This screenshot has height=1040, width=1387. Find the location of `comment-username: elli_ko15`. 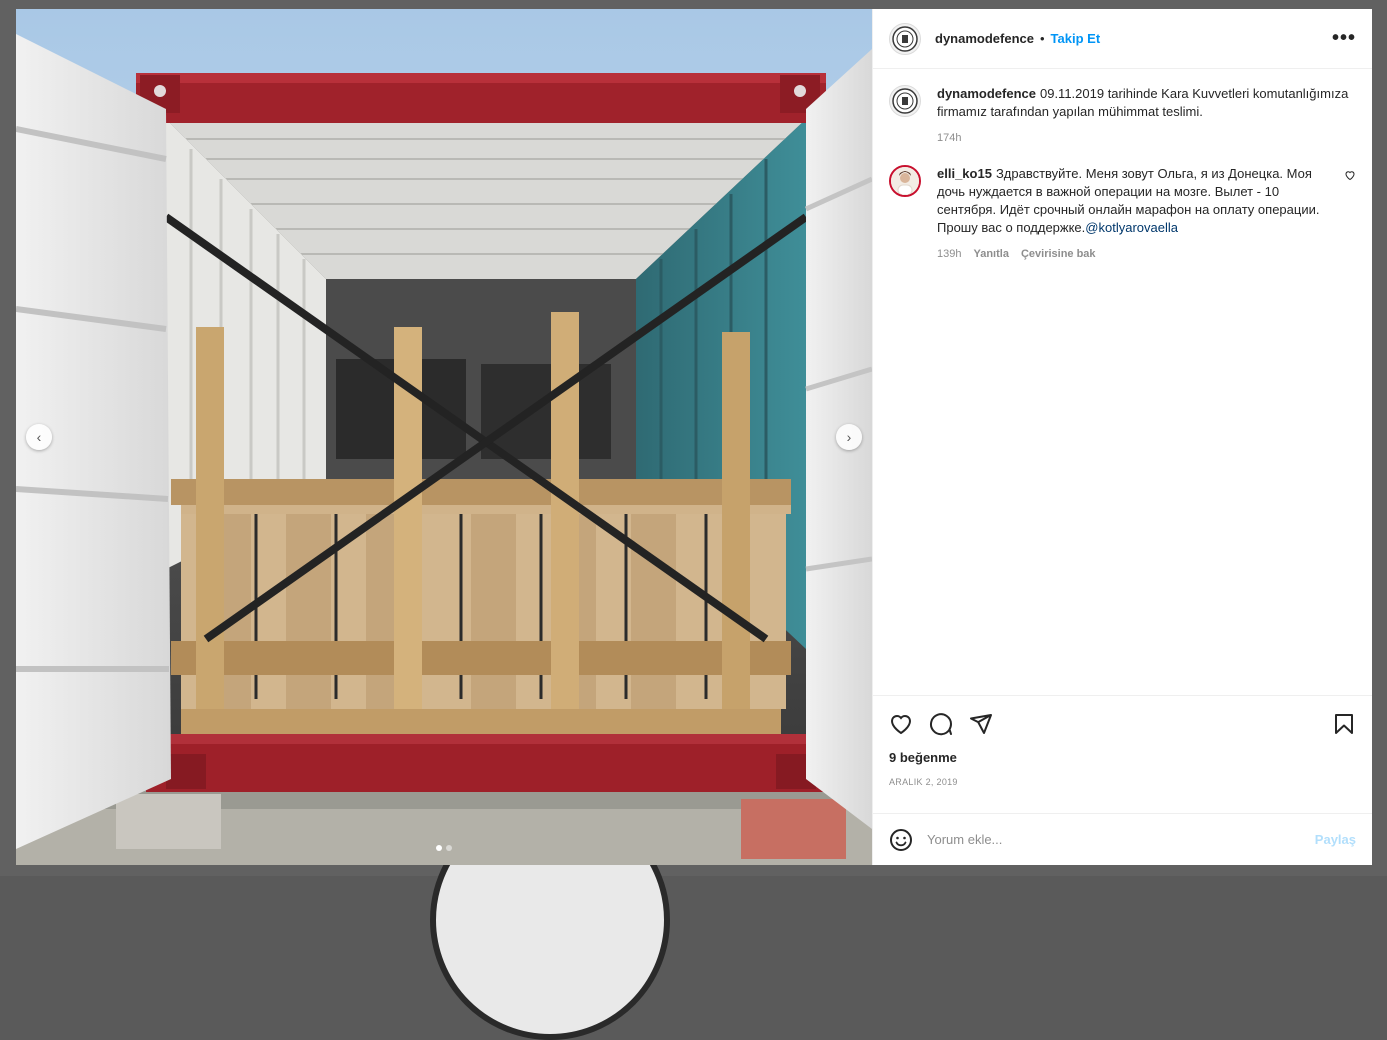

comment-username: elli_ko15 is located at coordinates (964, 173).